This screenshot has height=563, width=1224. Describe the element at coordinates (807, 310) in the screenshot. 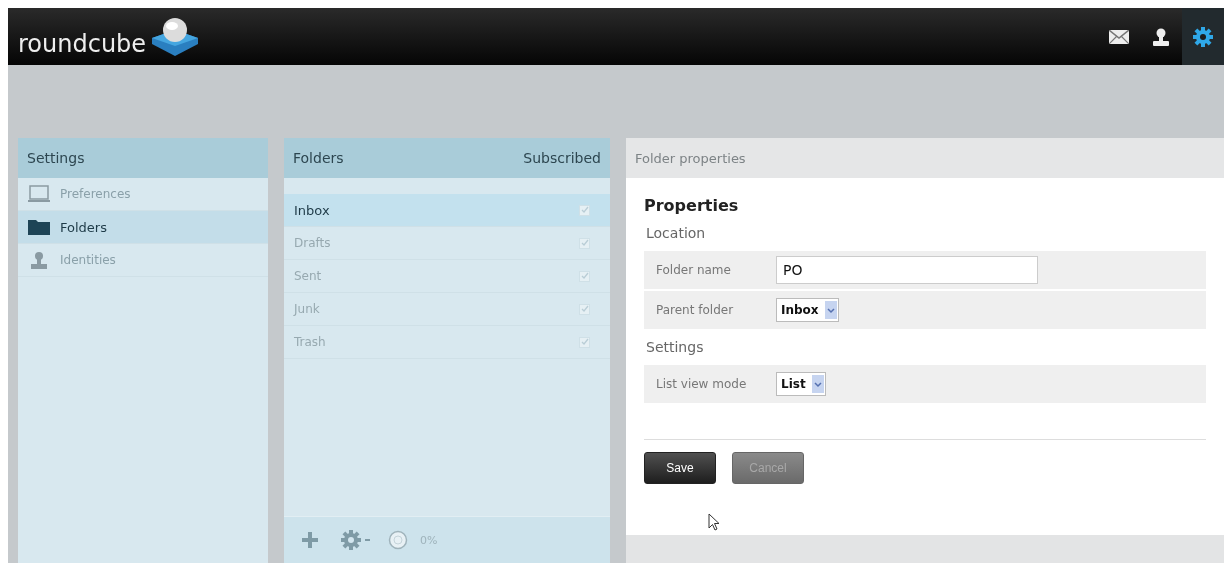

I see `dropdown: Inbox` at that location.